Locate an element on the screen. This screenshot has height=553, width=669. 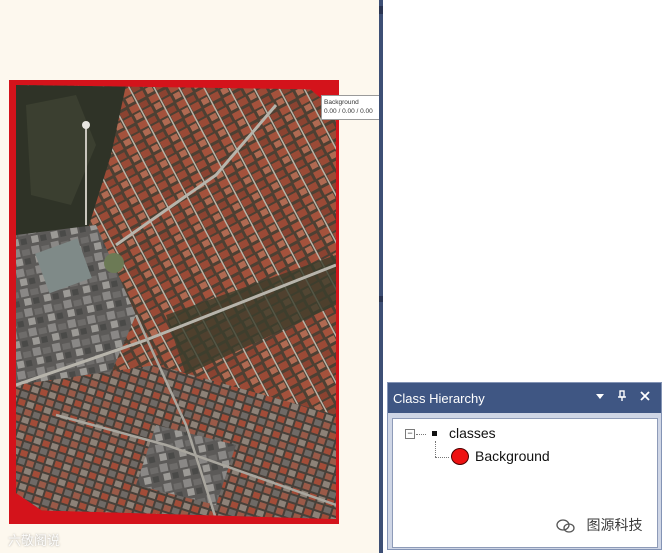
dropdown-arrow-icon is located at coordinates (600, 398).